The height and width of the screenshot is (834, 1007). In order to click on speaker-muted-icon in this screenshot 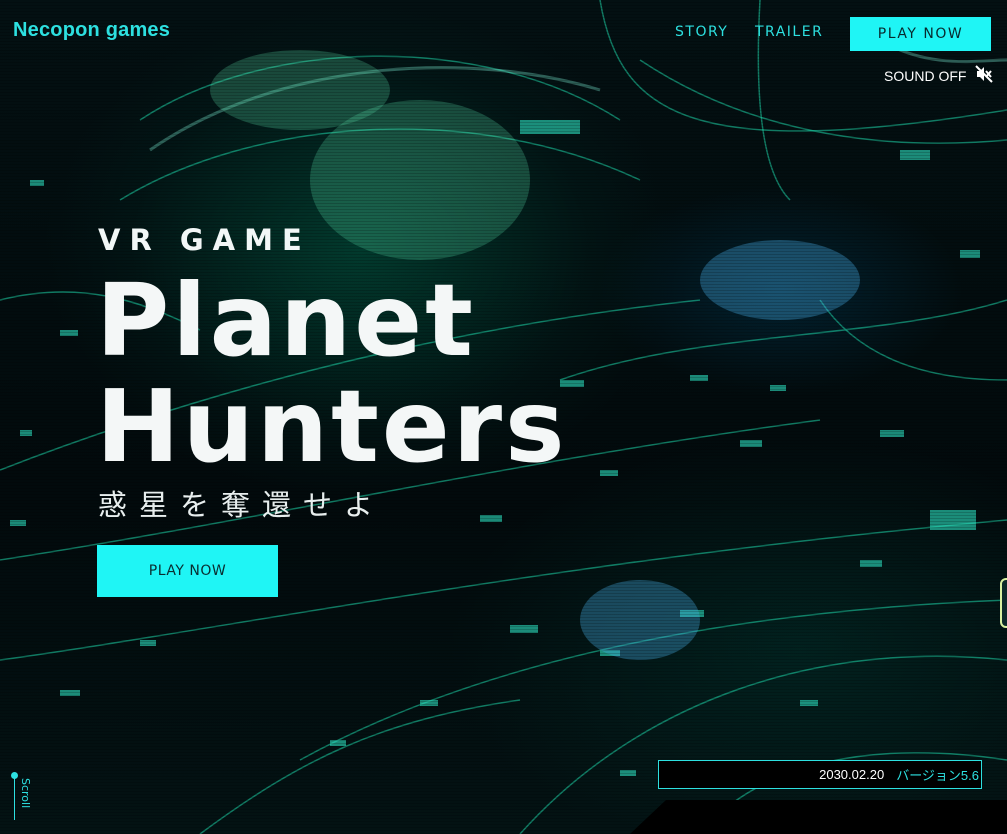, I will do `click(984, 76)`.